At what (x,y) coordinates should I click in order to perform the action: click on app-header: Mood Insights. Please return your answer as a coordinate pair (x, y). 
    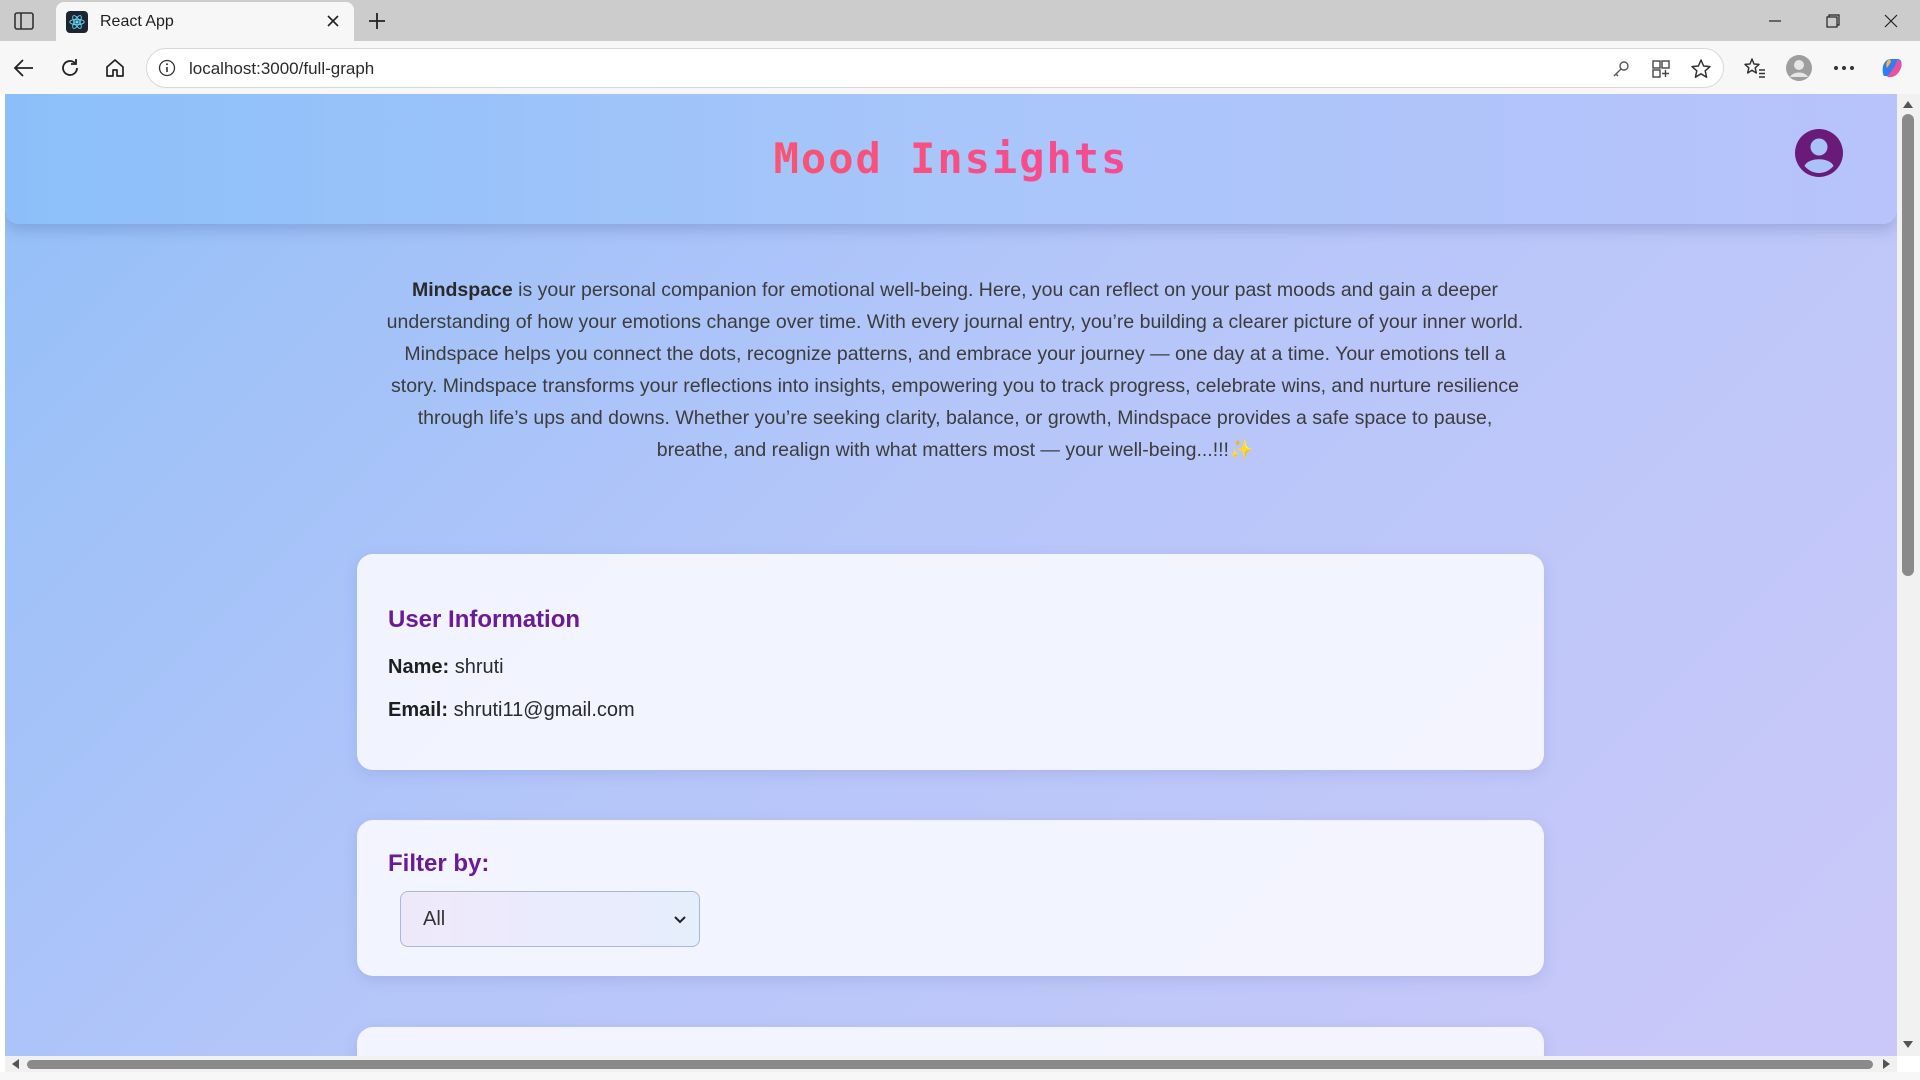
    Looking at the image, I should click on (951, 159).